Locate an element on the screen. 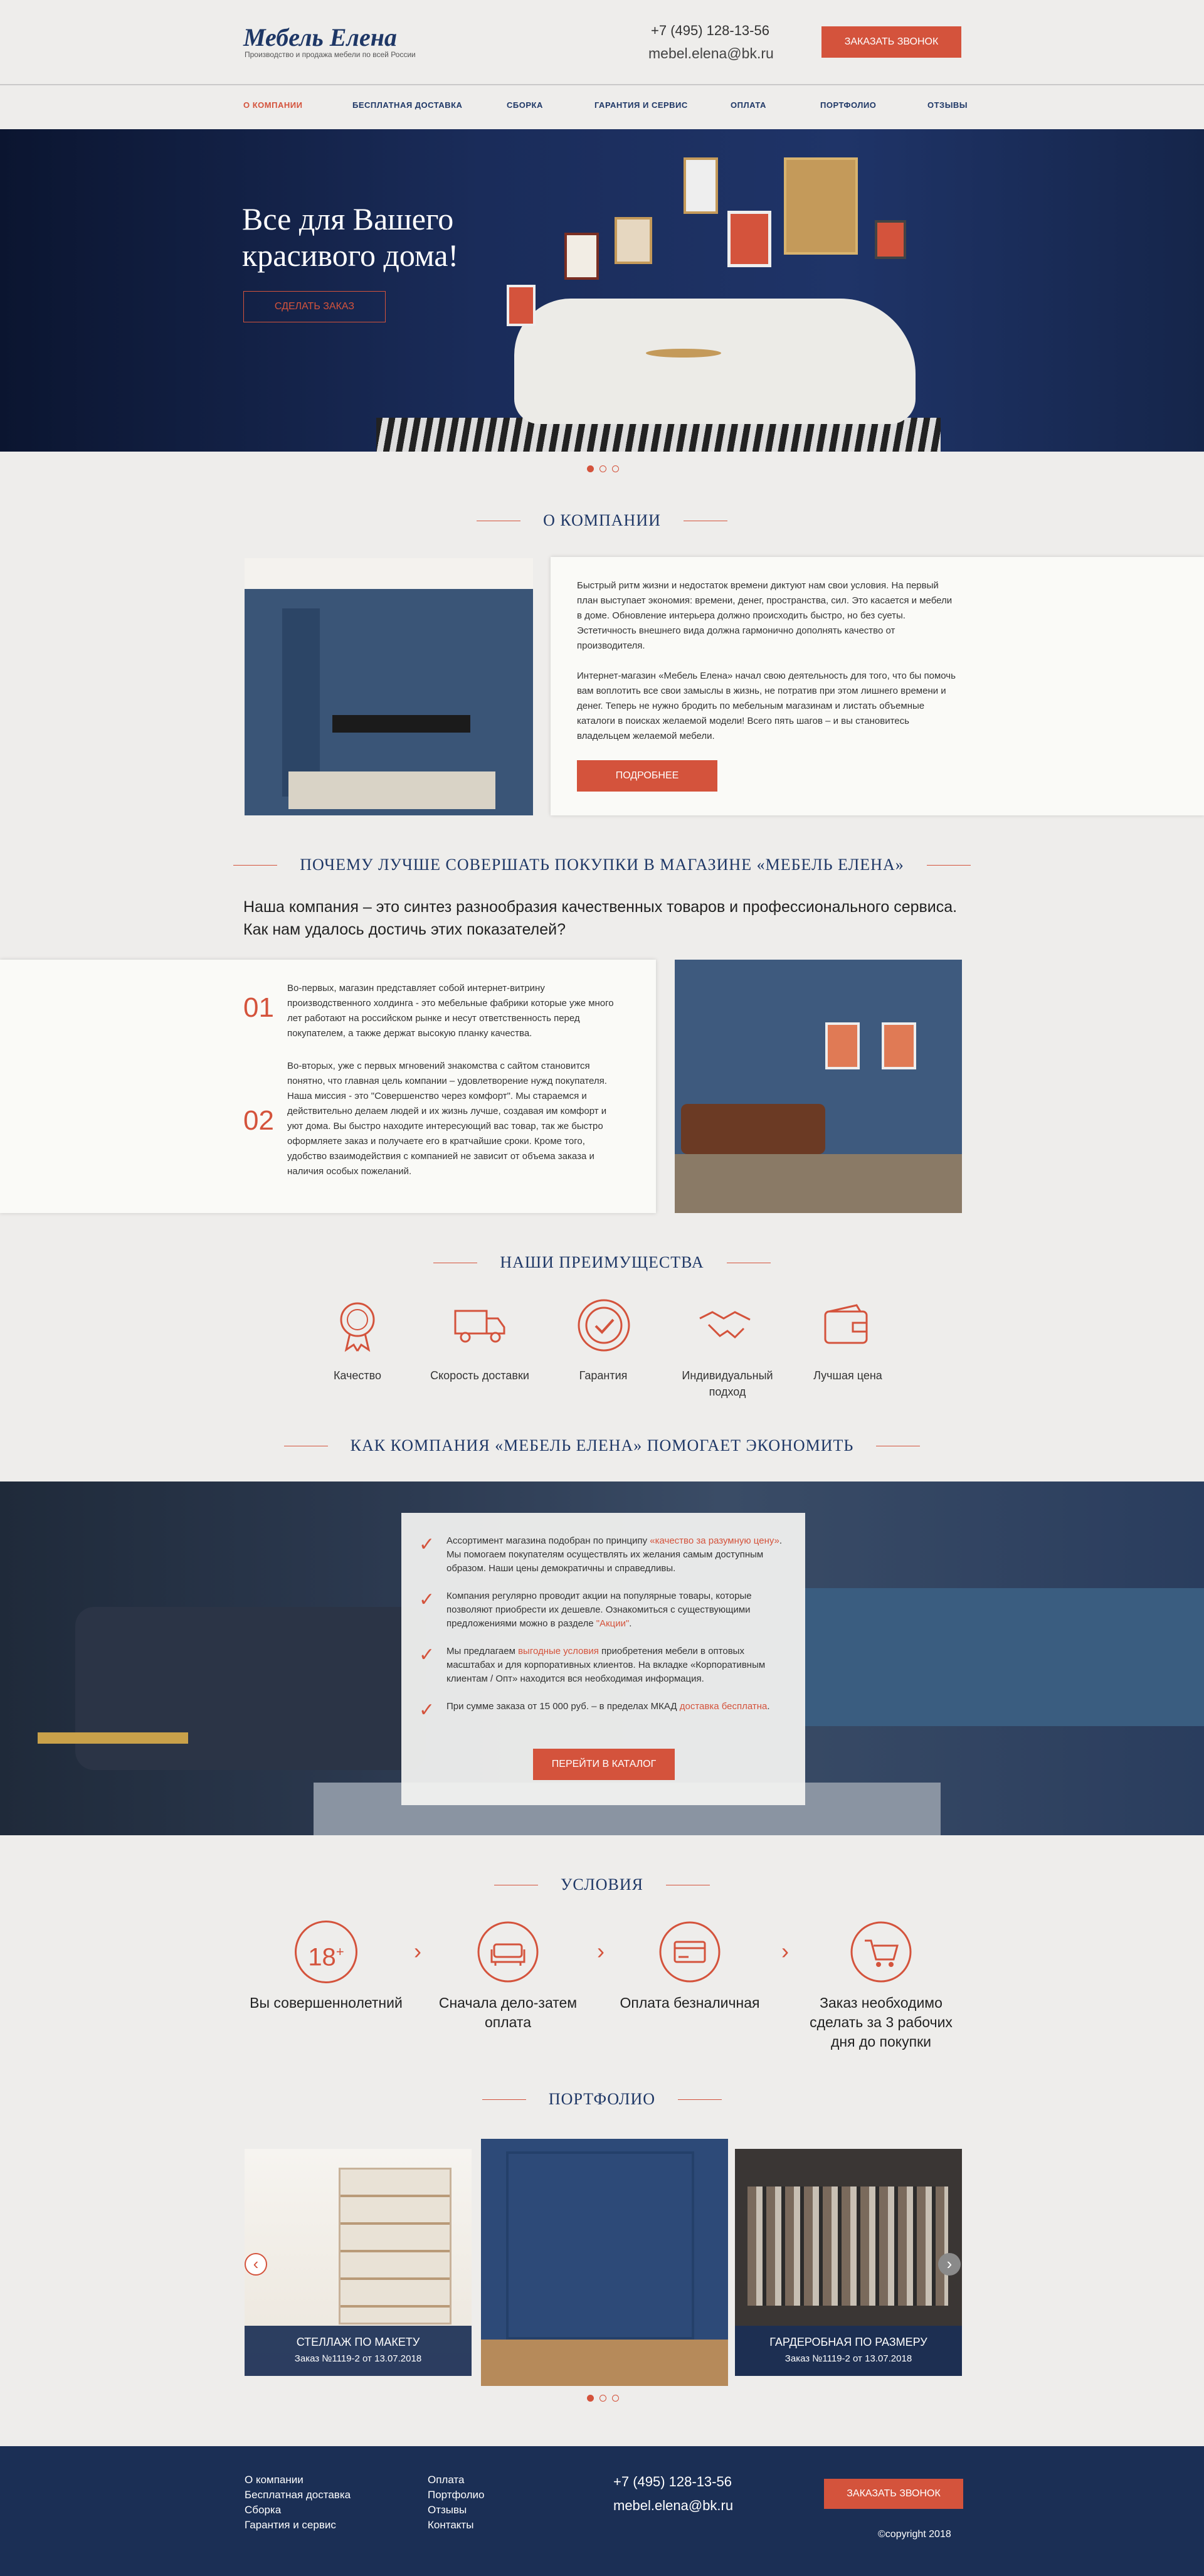  about-image-shelf is located at coordinates (301, 702).